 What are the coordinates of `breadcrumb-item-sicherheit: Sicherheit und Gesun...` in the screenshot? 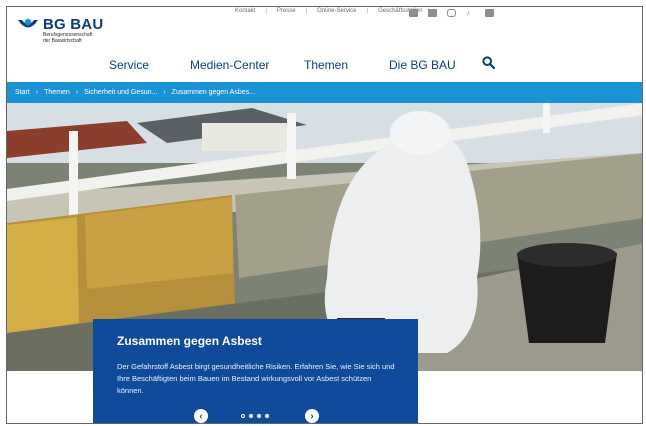 It's located at (120, 92).